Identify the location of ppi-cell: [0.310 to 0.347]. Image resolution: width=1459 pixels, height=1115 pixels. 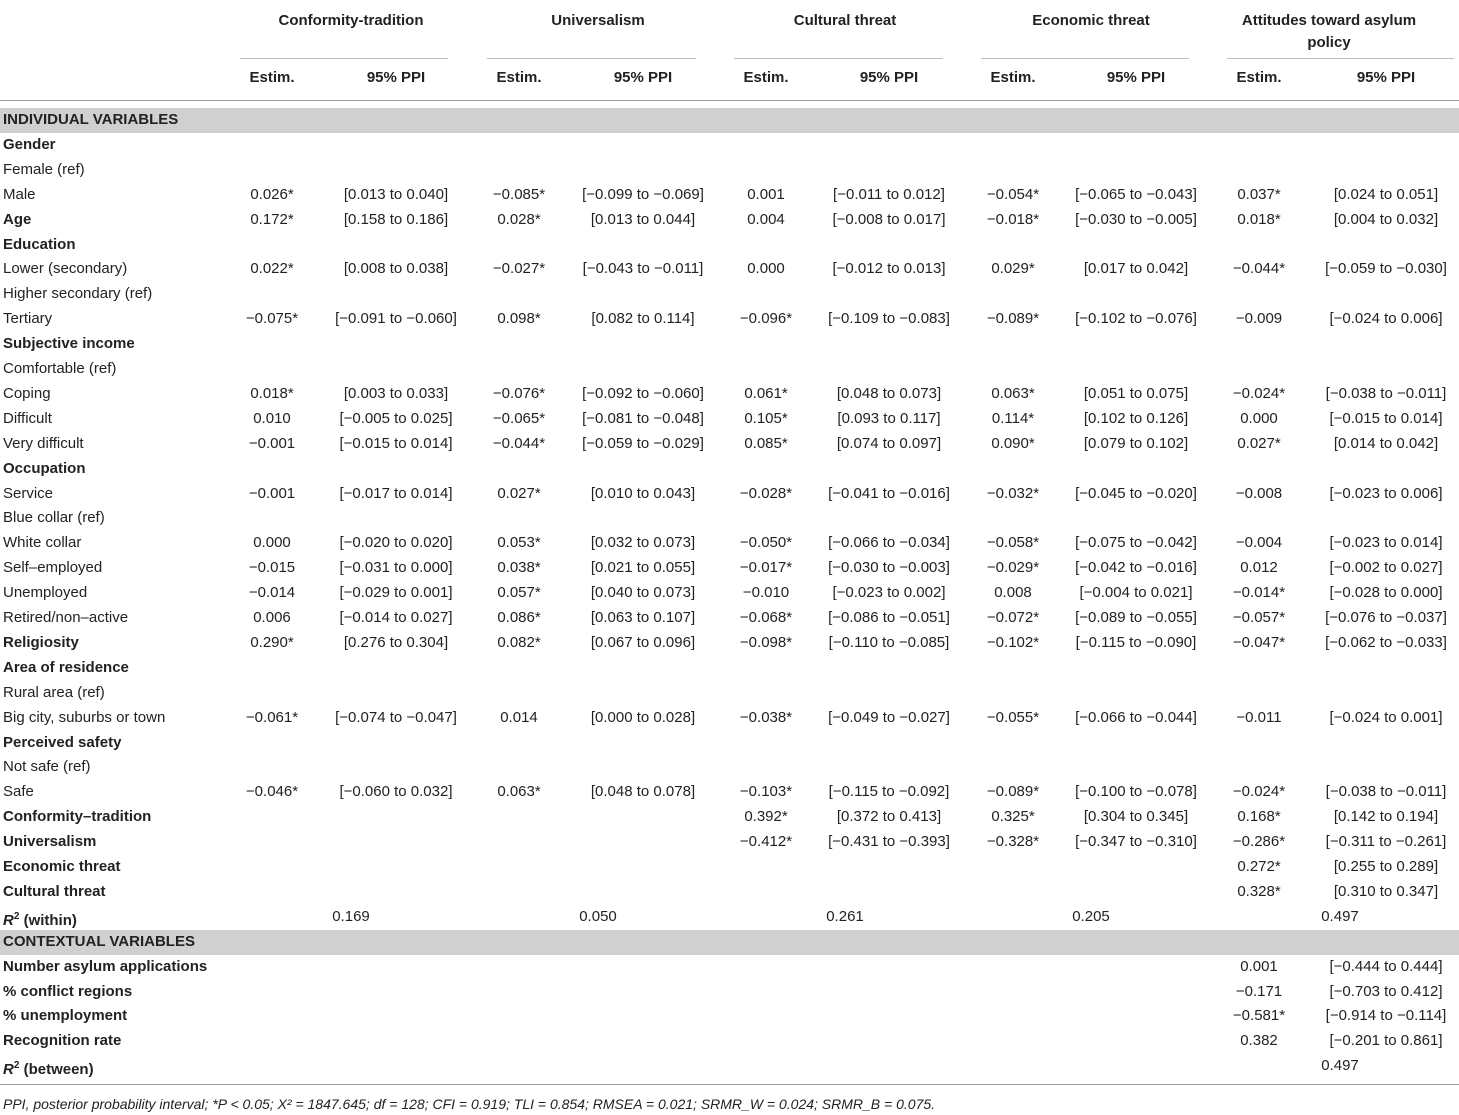
(1386, 891).